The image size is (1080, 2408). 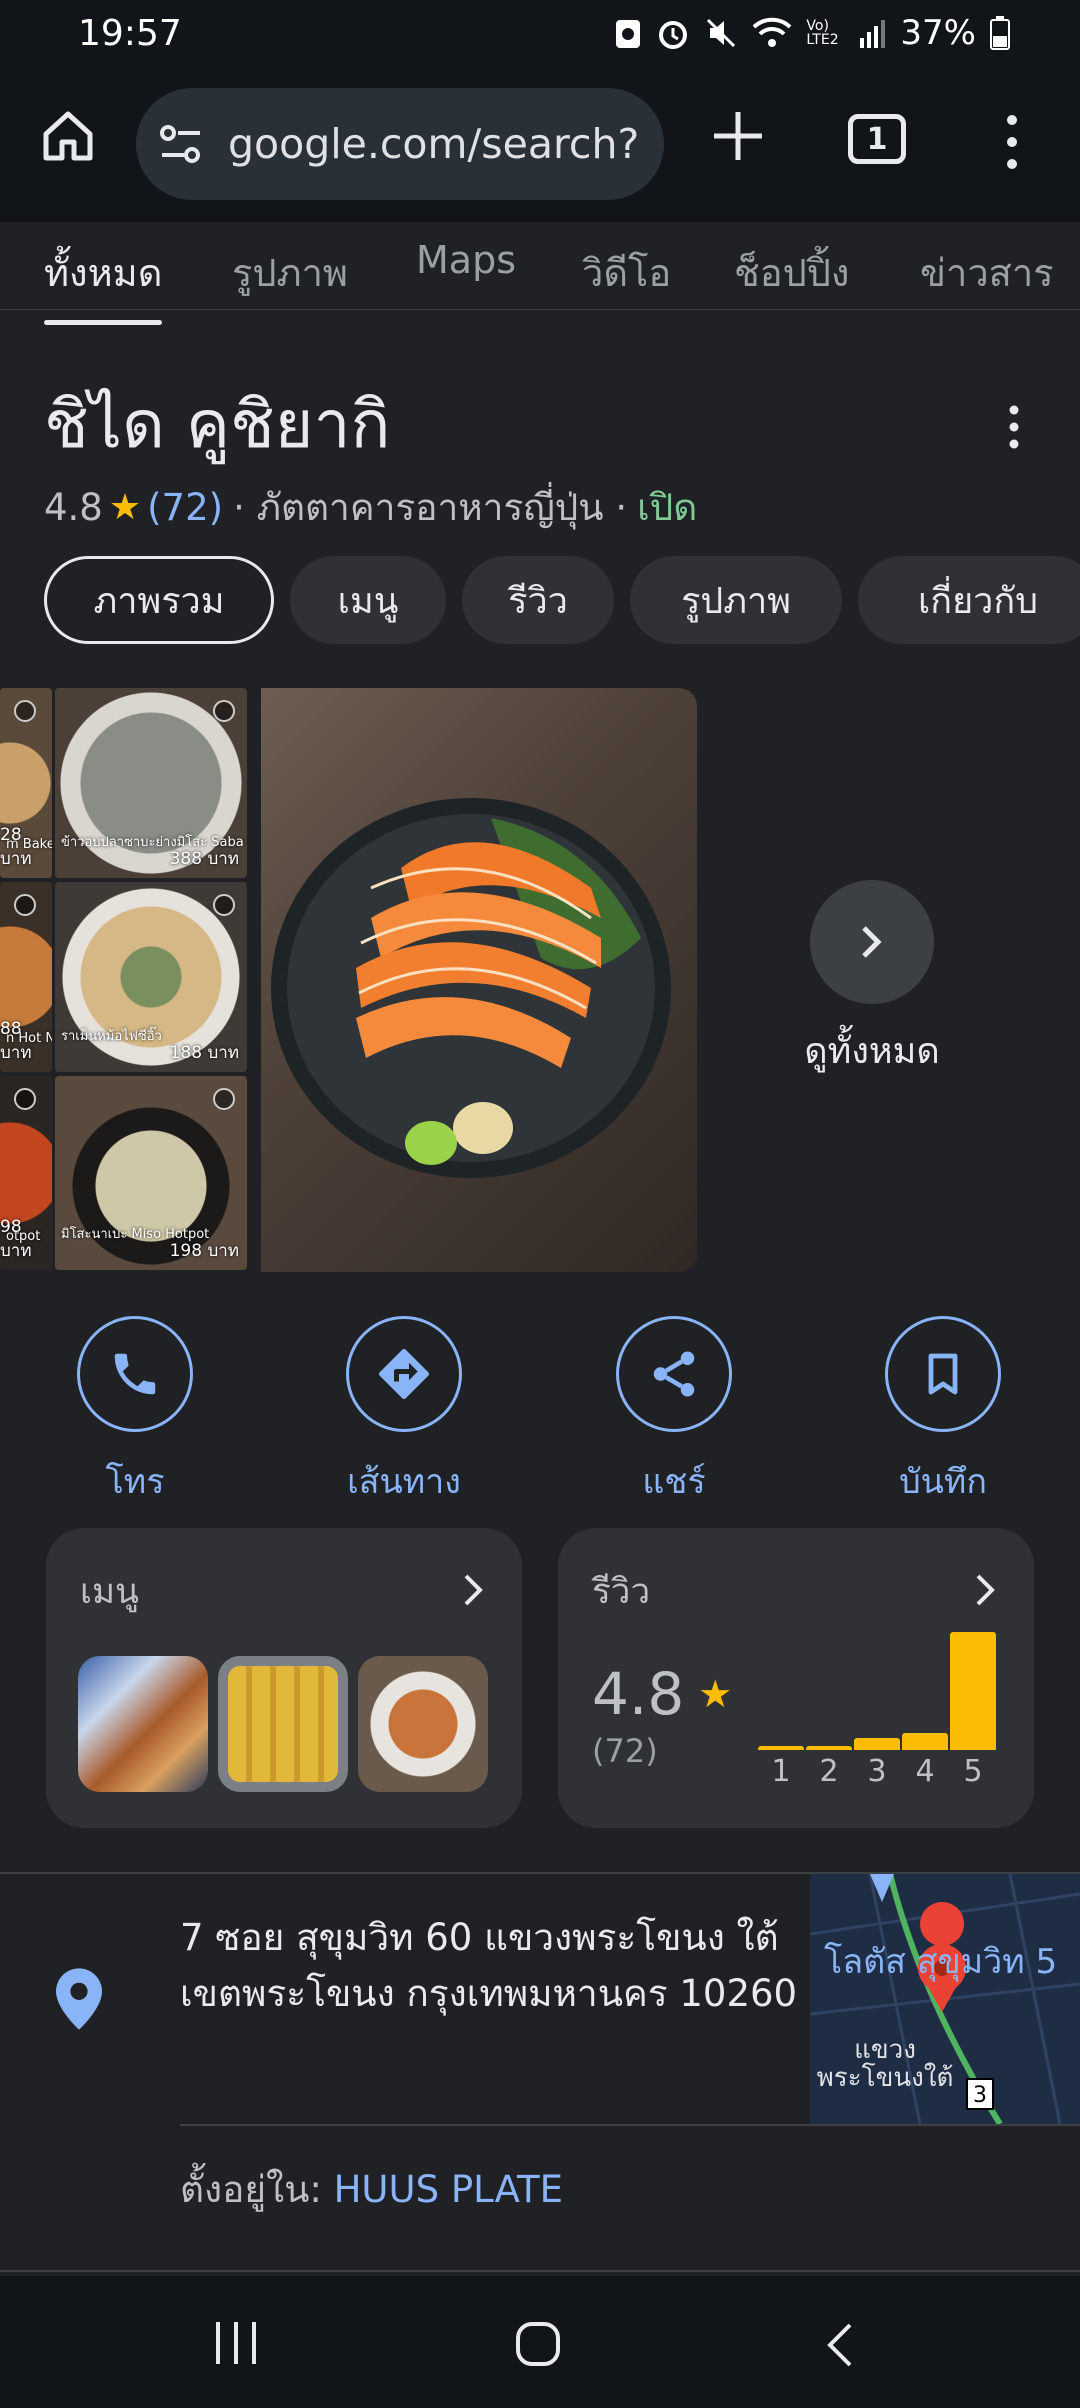 I want to click on chip-photos: รูปภาพ, so click(x=736, y=600).